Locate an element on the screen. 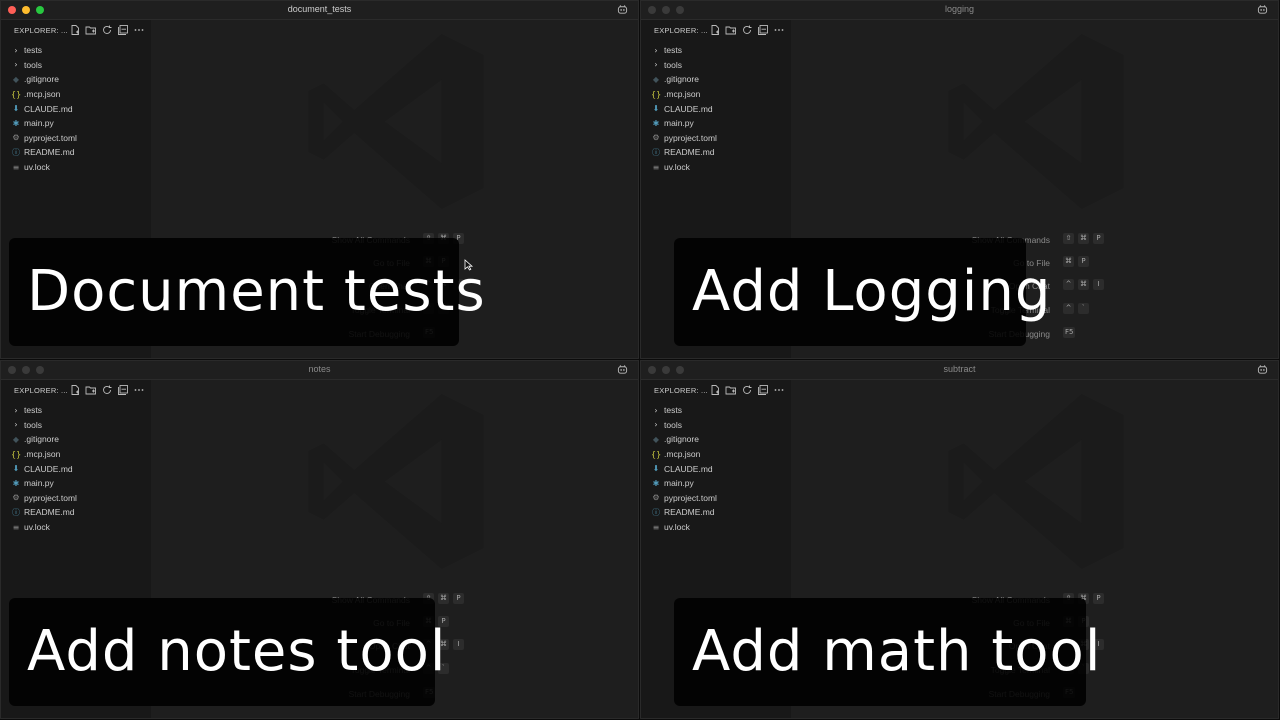 The height and width of the screenshot is (720, 1280). key-cap: ^ is located at coordinates (1068, 284).